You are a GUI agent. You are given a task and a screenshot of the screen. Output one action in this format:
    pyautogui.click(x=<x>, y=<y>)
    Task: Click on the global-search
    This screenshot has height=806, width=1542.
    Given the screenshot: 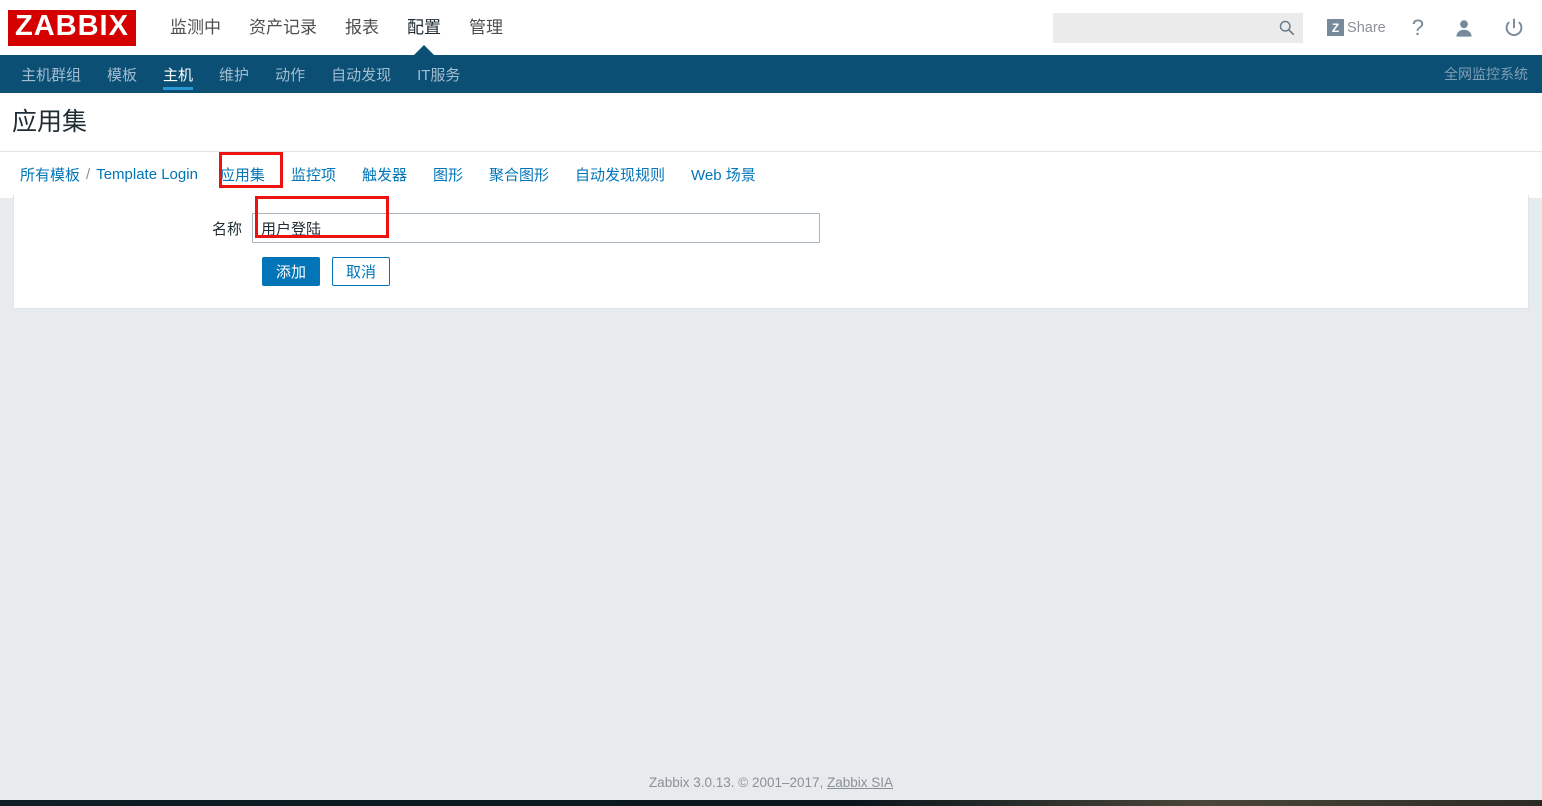 What is the action you would take?
    pyautogui.click(x=1178, y=27)
    